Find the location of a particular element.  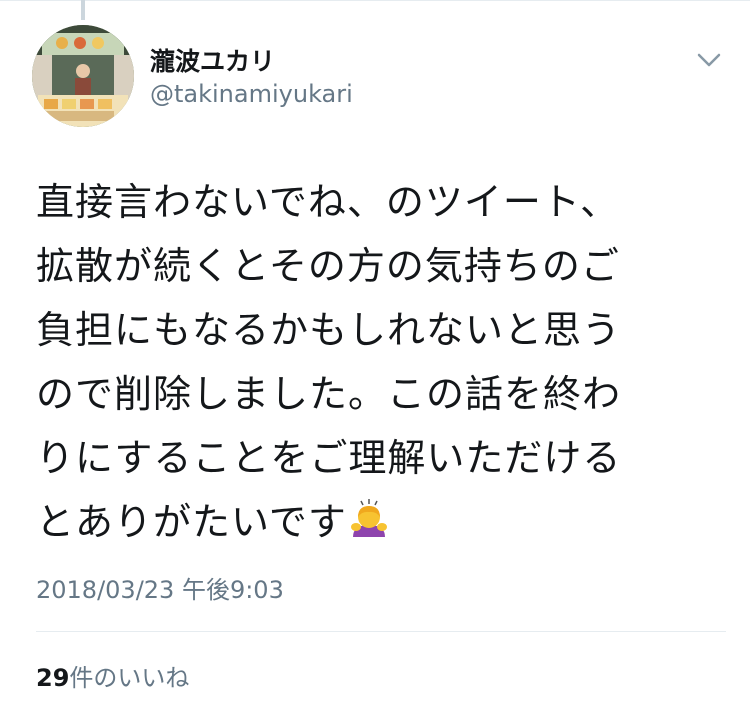

tweet-text-line: 直接言わないでね、のツイート、 is located at coordinates (328, 202).